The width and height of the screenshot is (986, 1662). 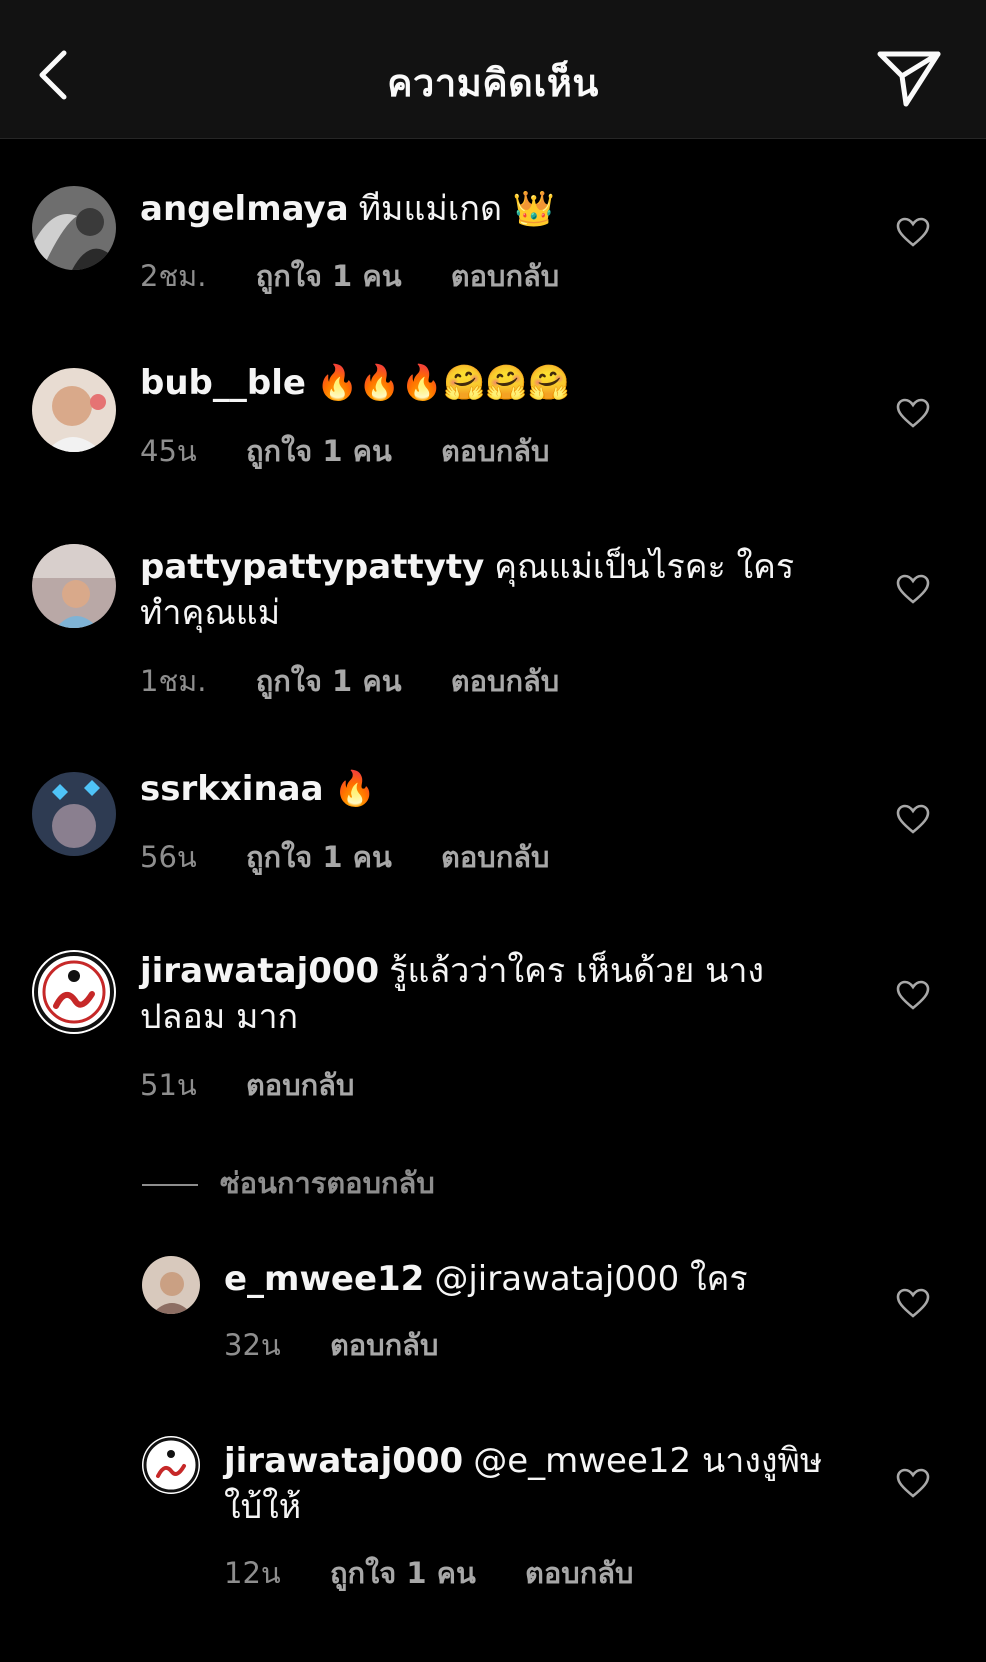 I want to click on comment-meta: 45น ถูกใจ 1 คน ตอบกลับ, so click(x=364, y=451).